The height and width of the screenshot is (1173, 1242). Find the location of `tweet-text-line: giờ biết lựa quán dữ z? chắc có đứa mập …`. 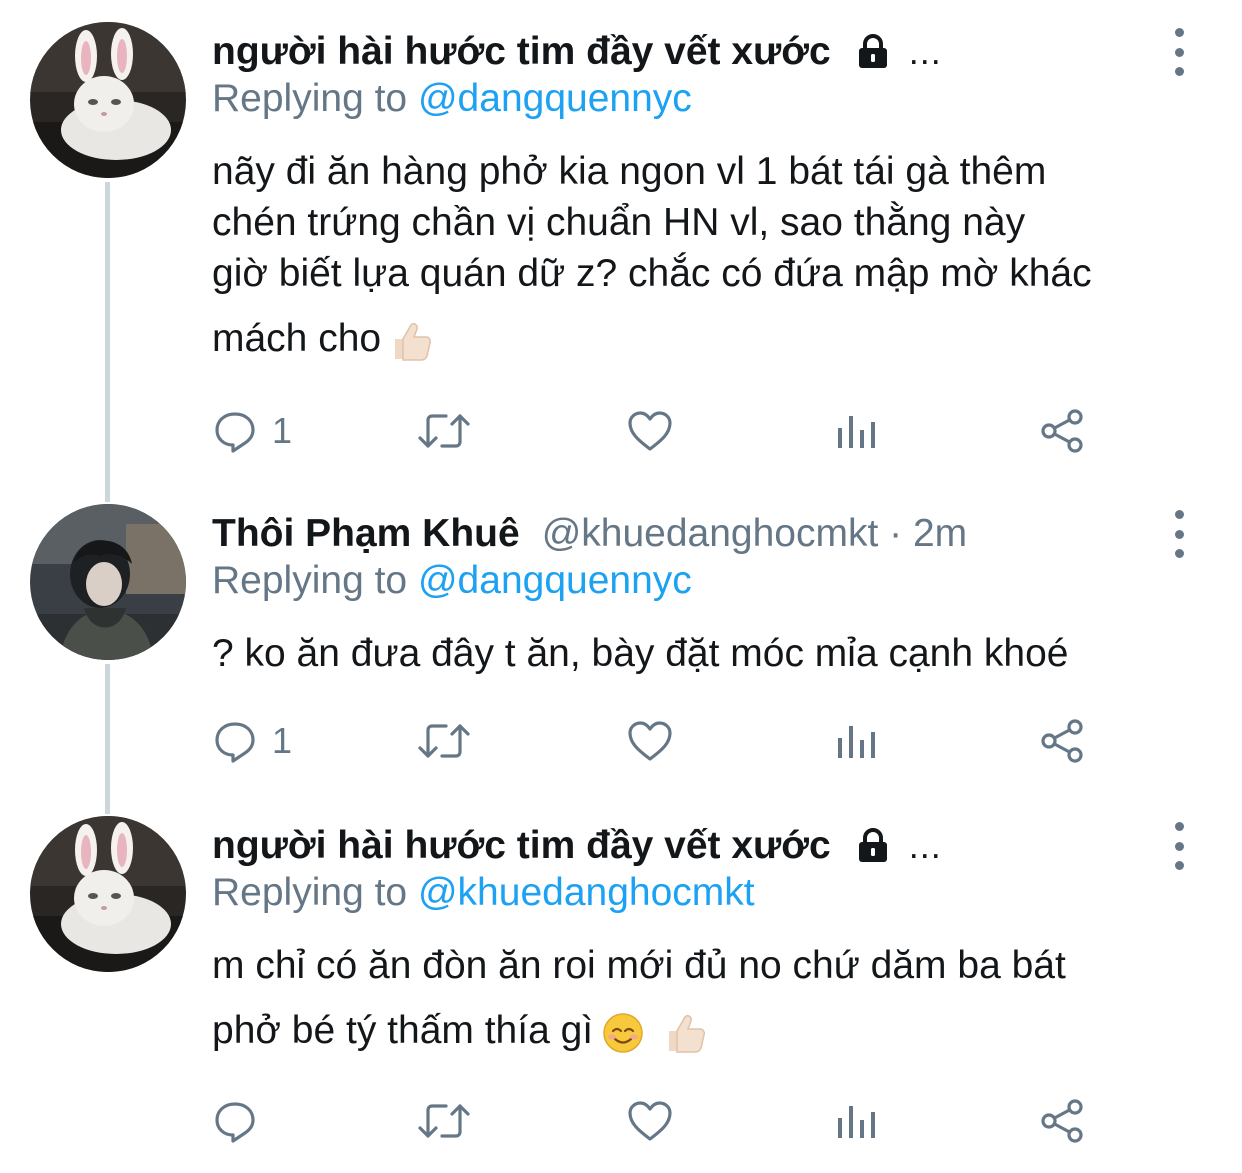

tweet-text-line: giờ biết lựa quán dữ z? chắc có đứa mập … is located at coordinates (652, 273).